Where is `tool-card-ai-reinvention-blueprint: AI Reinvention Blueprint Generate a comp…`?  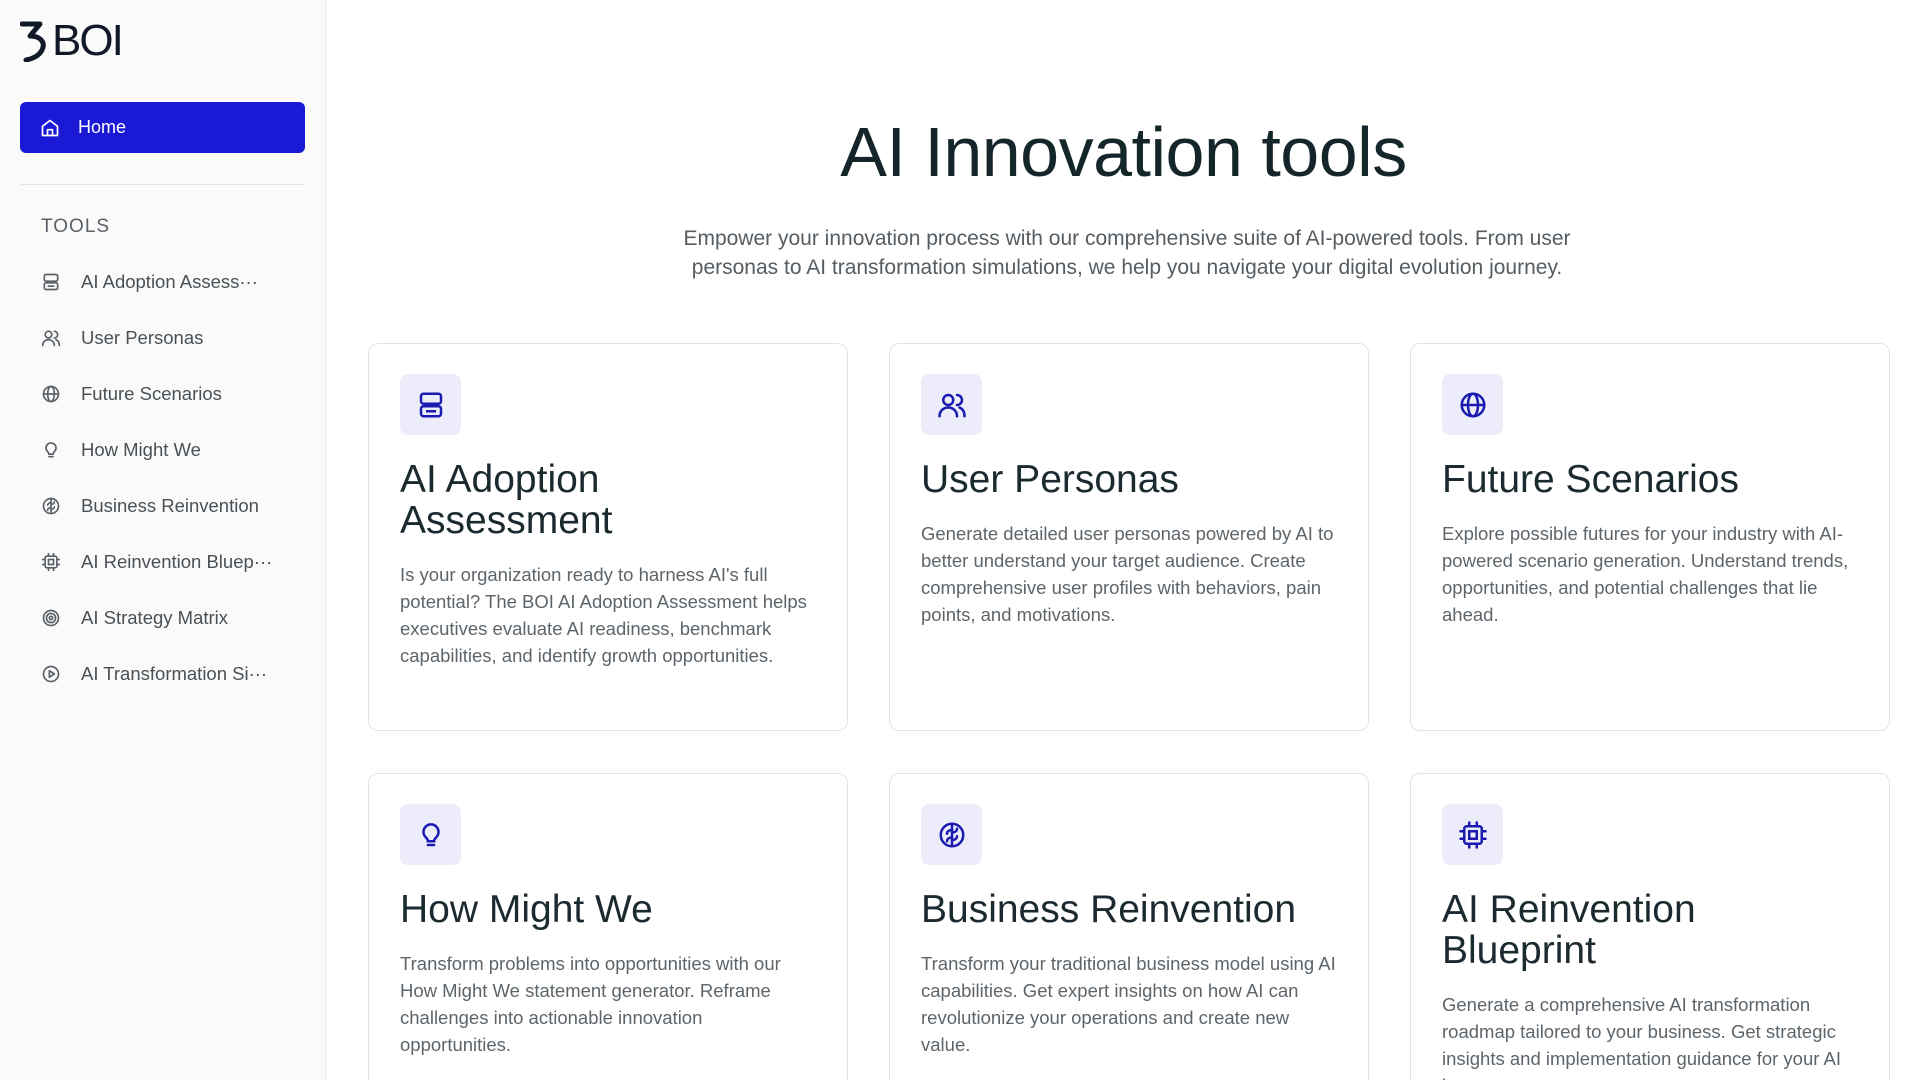
tool-card-ai-reinvention-blueprint: AI Reinvention Blueprint Generate a comp… is located at coordinates (1650, 926).